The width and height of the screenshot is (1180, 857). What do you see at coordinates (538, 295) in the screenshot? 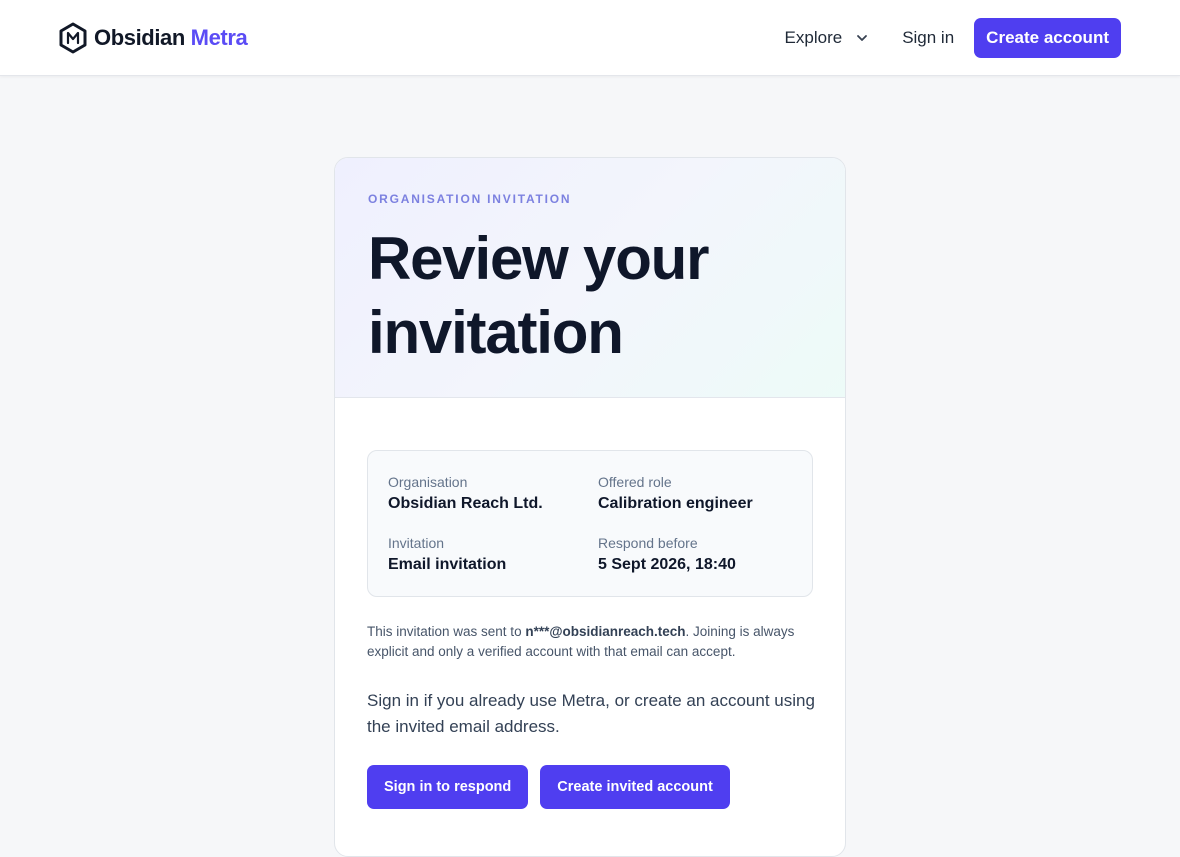
I see `page-title: Review your invitation` at bounding box center [538, 295].